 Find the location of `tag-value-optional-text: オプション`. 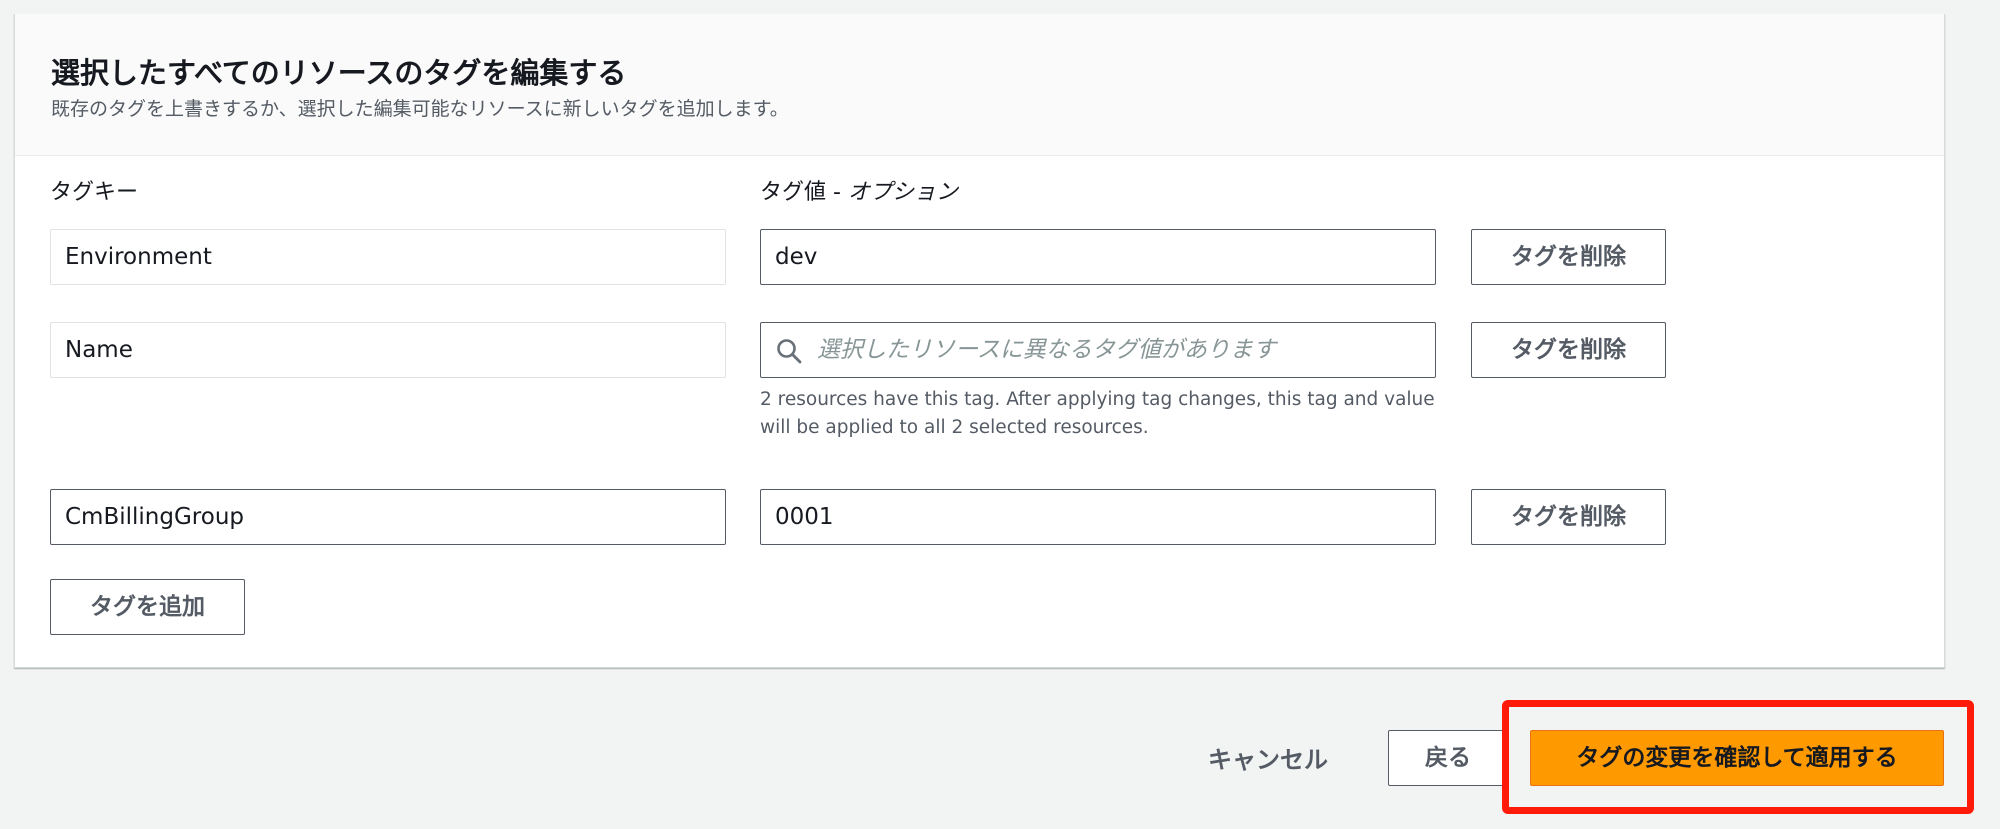

tag-value-optional-text: オプション is located at coordinates (902, 192).